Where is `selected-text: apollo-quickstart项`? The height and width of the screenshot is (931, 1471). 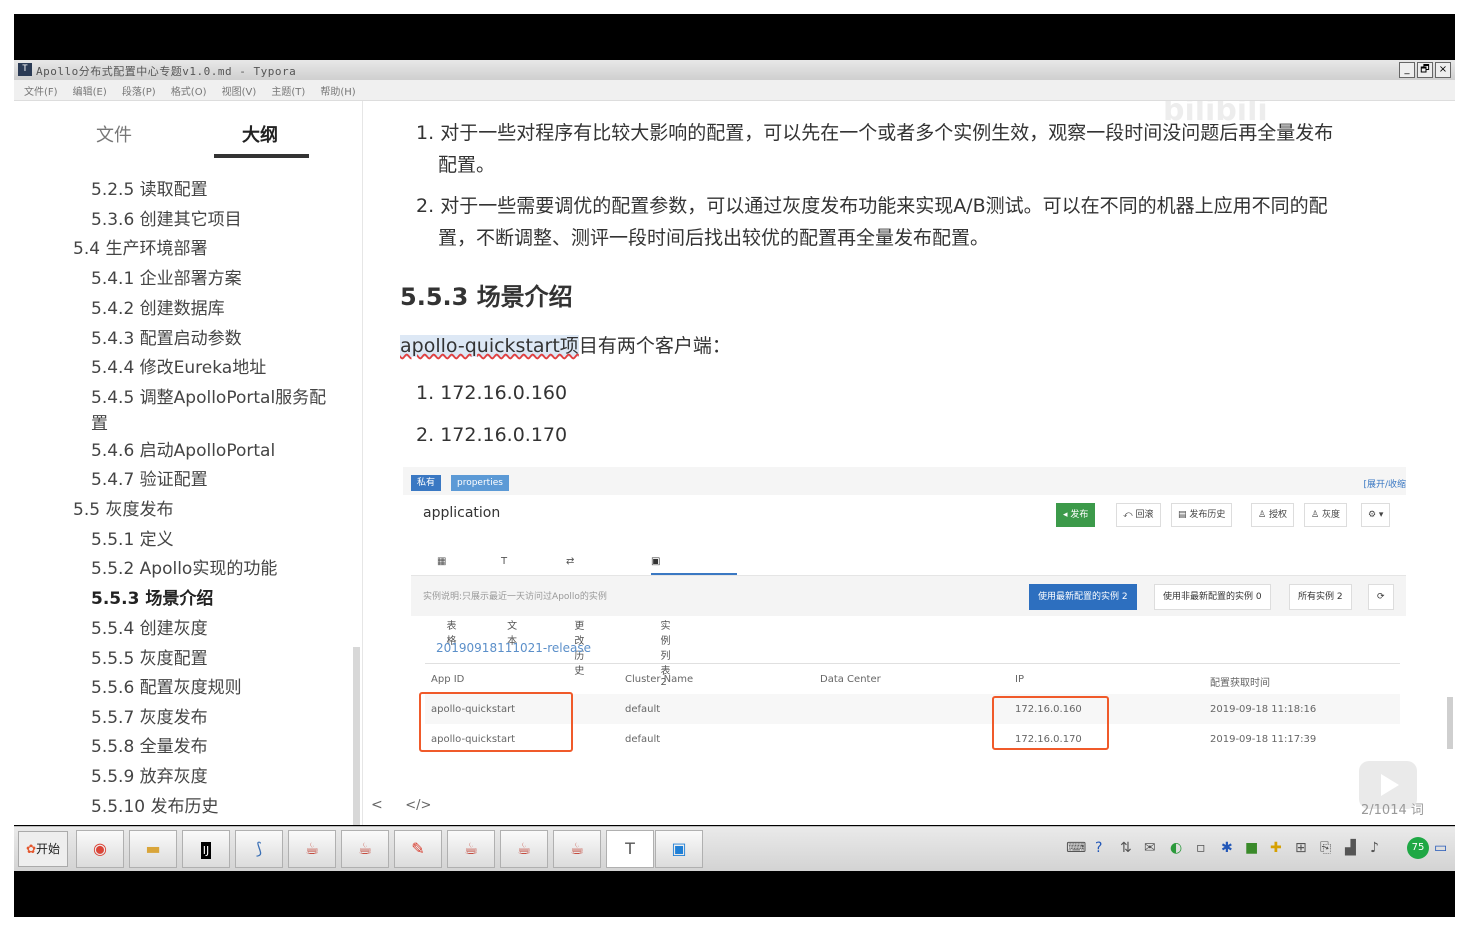 selected-text: apollo-quickstart项 is located at coordinates (489, 346).